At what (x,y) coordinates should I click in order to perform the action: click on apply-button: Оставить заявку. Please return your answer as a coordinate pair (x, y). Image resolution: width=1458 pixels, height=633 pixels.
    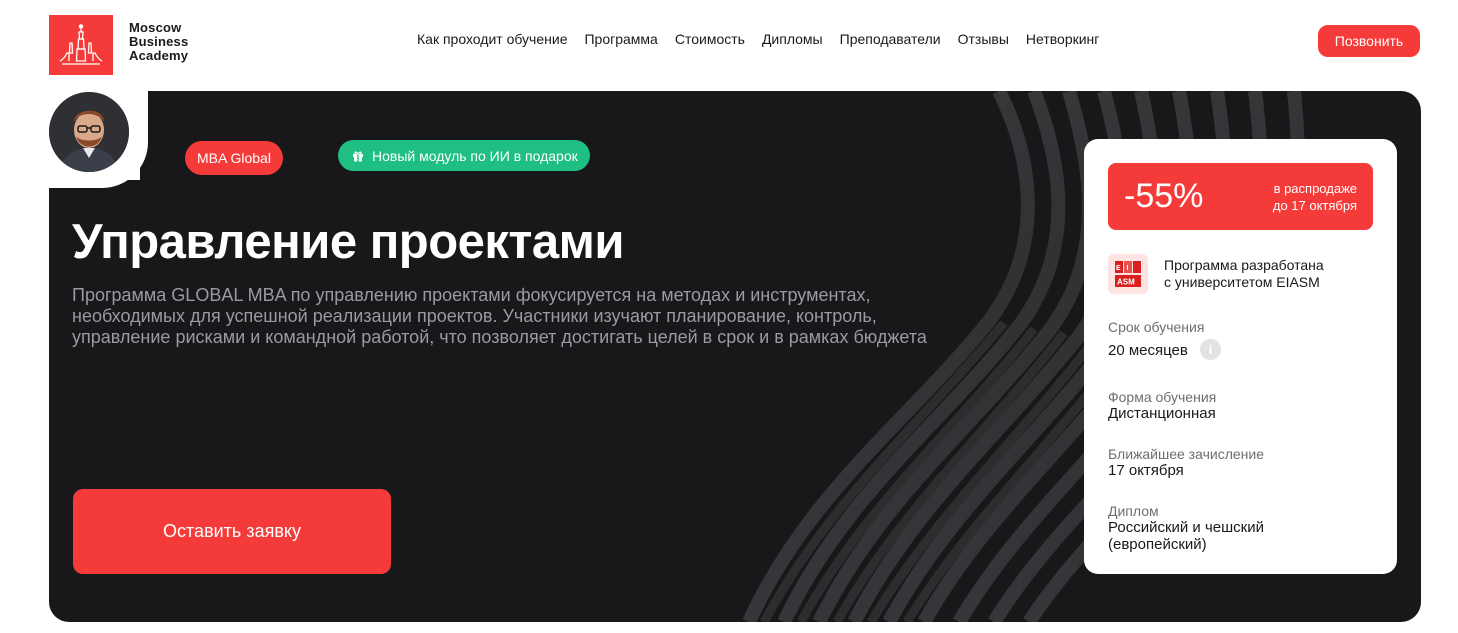
    Looking at the image, I should click on (232, 531).